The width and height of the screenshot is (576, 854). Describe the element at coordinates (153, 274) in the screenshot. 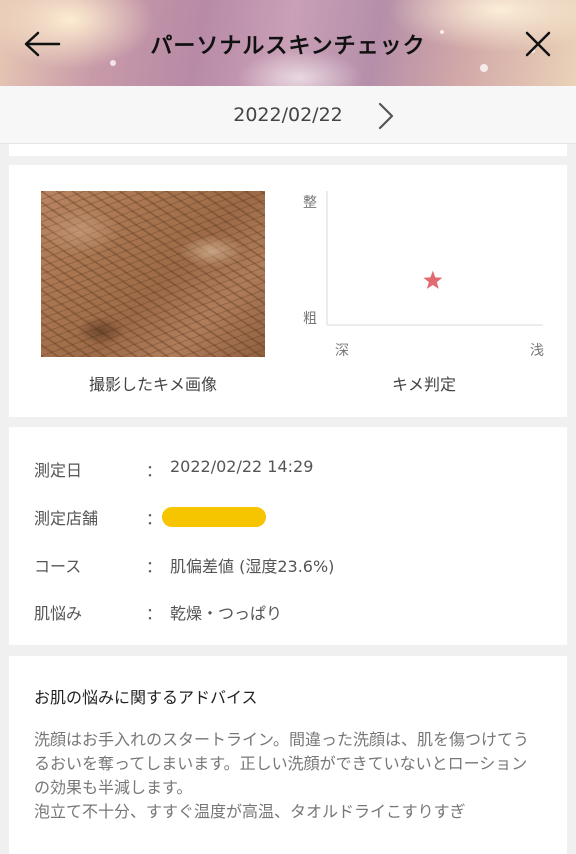

I see `skin-texture-photo` at that location.